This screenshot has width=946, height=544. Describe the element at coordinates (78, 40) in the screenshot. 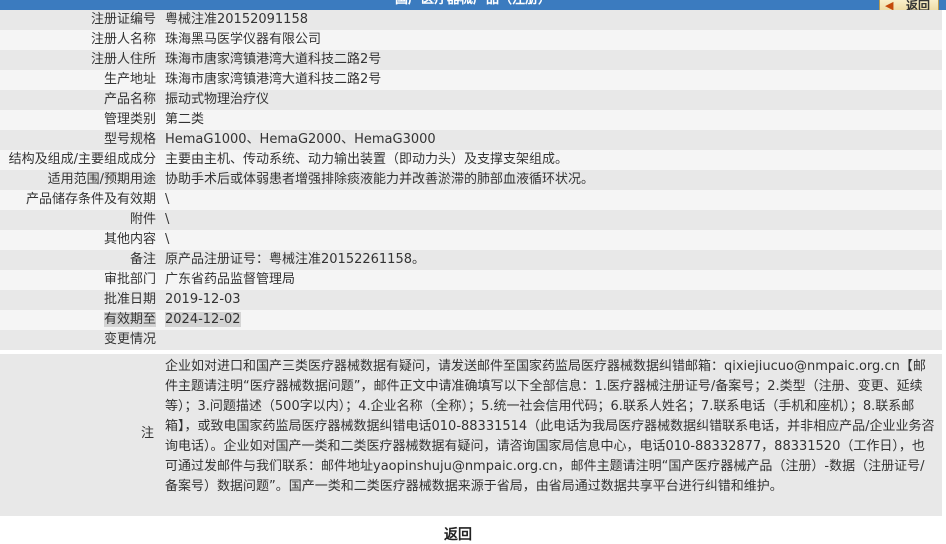

I see `field-label: 注册人名称` at that location.